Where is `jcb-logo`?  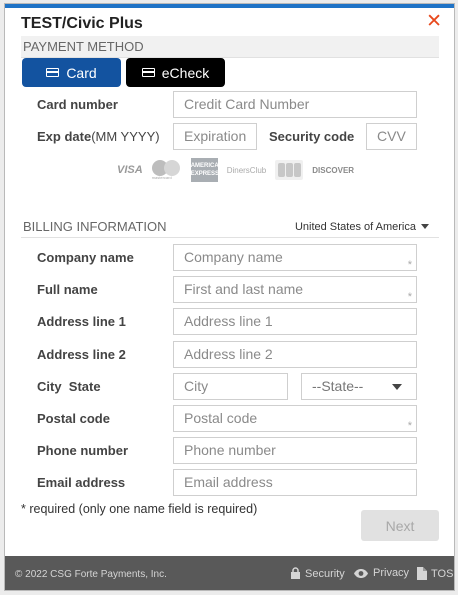
jcb-logo is located at coordinates (289, 170).